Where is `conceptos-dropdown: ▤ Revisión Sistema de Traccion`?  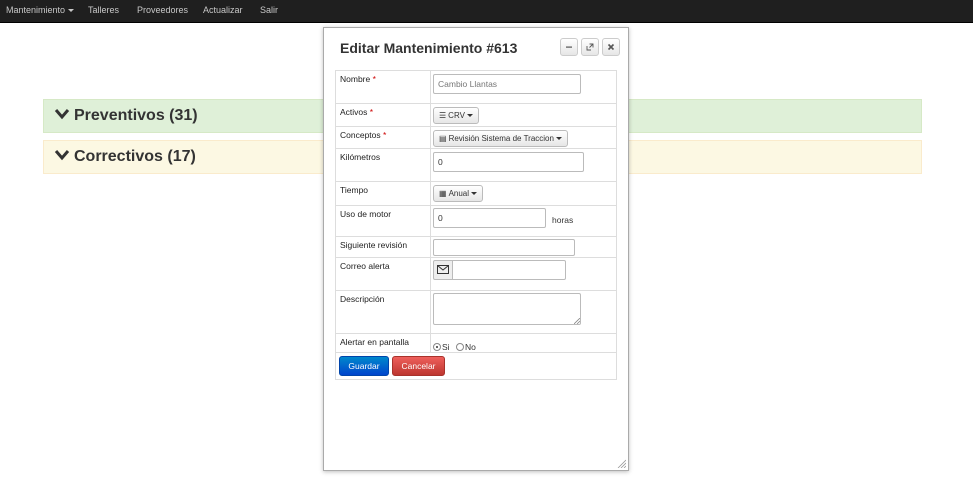 conceptos-dropdown: ▤ Revisión Sistema de Traccion is located at coordinates (500, 138).